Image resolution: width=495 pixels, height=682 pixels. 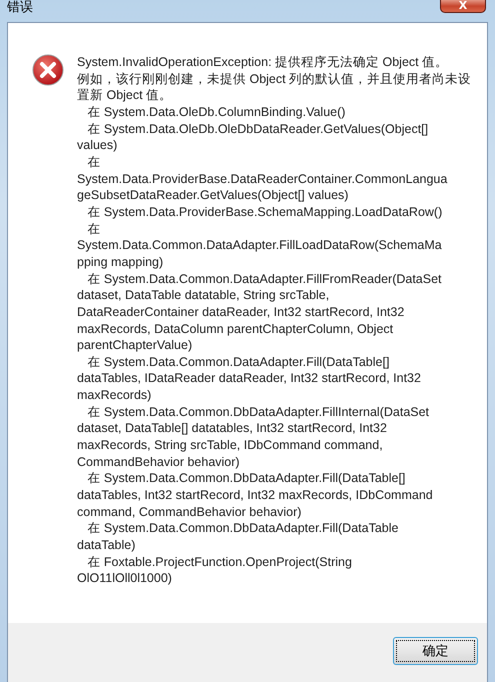 What do you see at coordinates (48, 70) in the screenshot?
I see `error-icon` at bounding box center [48, 70].